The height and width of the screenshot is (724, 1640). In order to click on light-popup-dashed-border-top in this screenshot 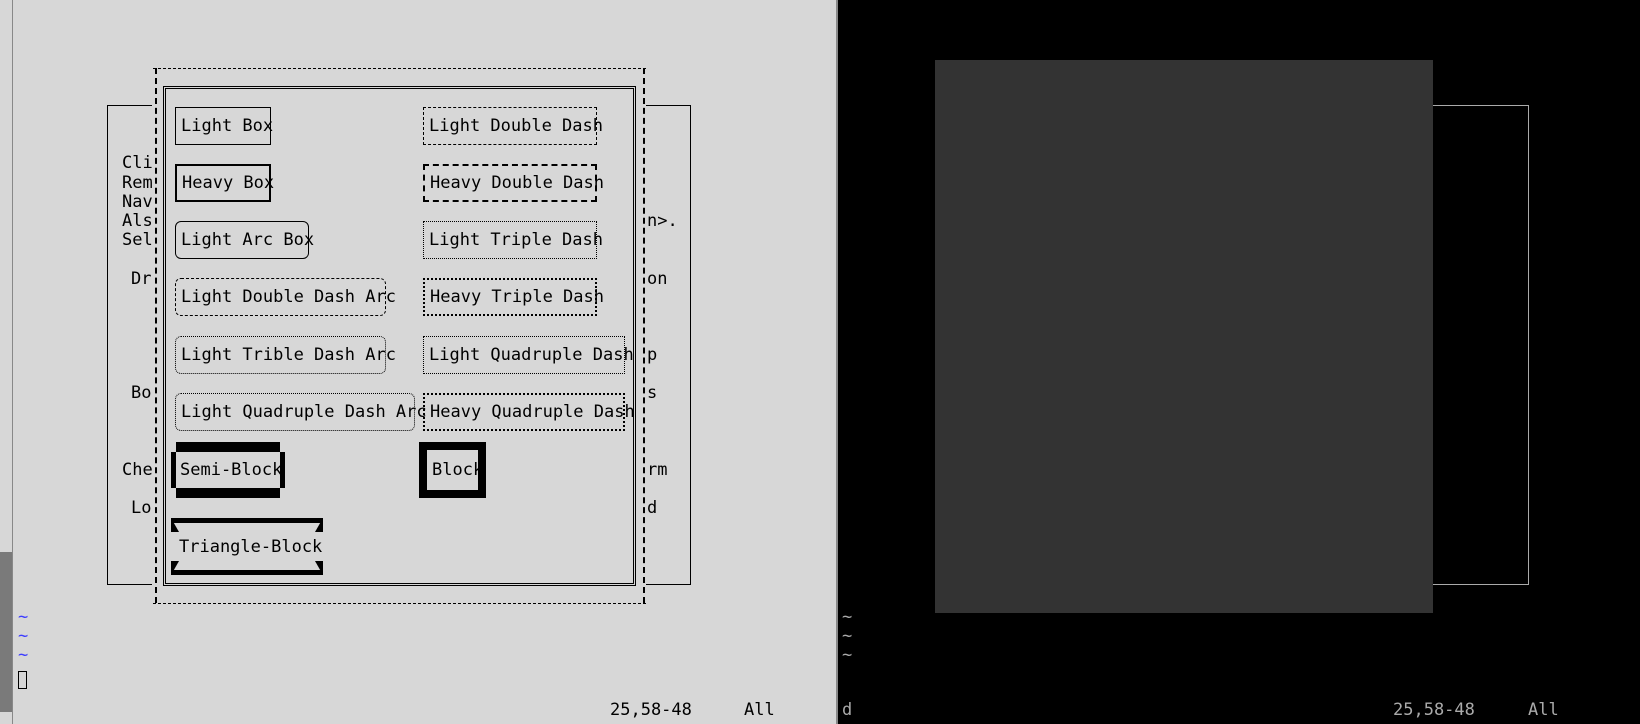, I will do `click(399, 68)`.